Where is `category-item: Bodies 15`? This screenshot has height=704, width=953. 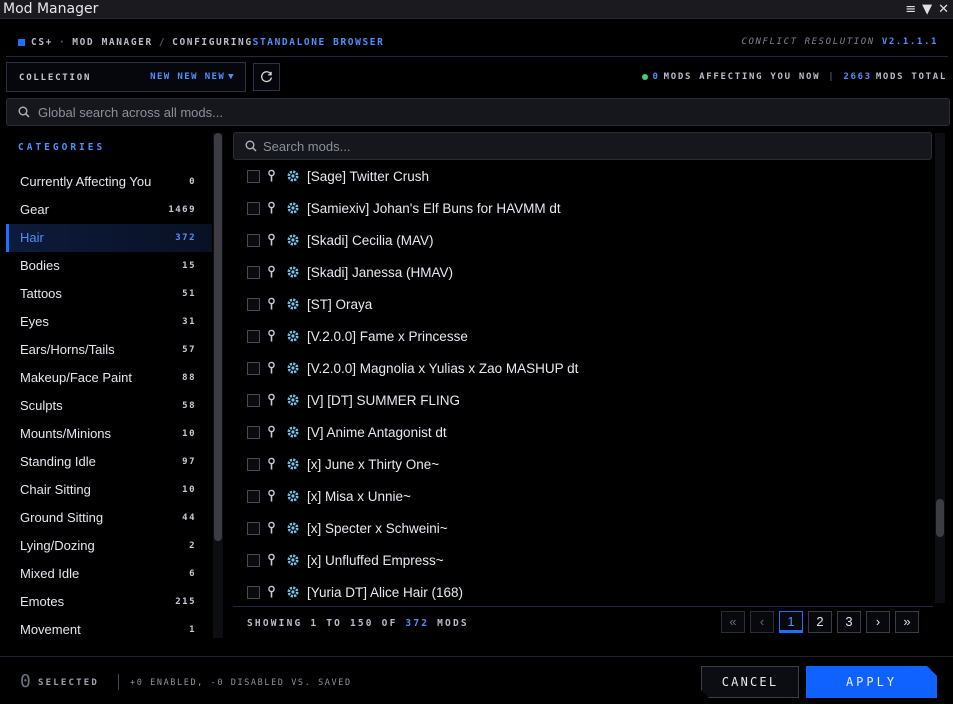
category-item: Bodies 15 is located at coordinates (109, 266).